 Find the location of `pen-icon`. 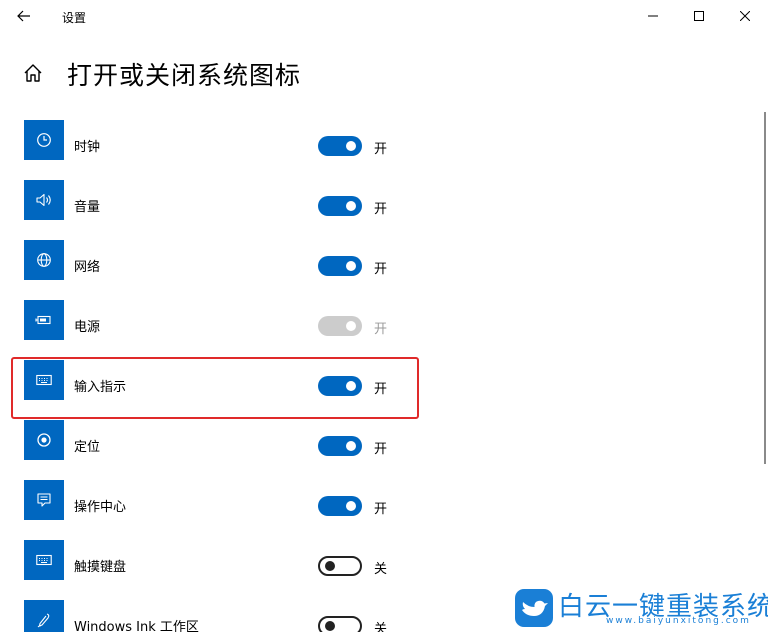

pen-icon is located at coordinates (44, 616).